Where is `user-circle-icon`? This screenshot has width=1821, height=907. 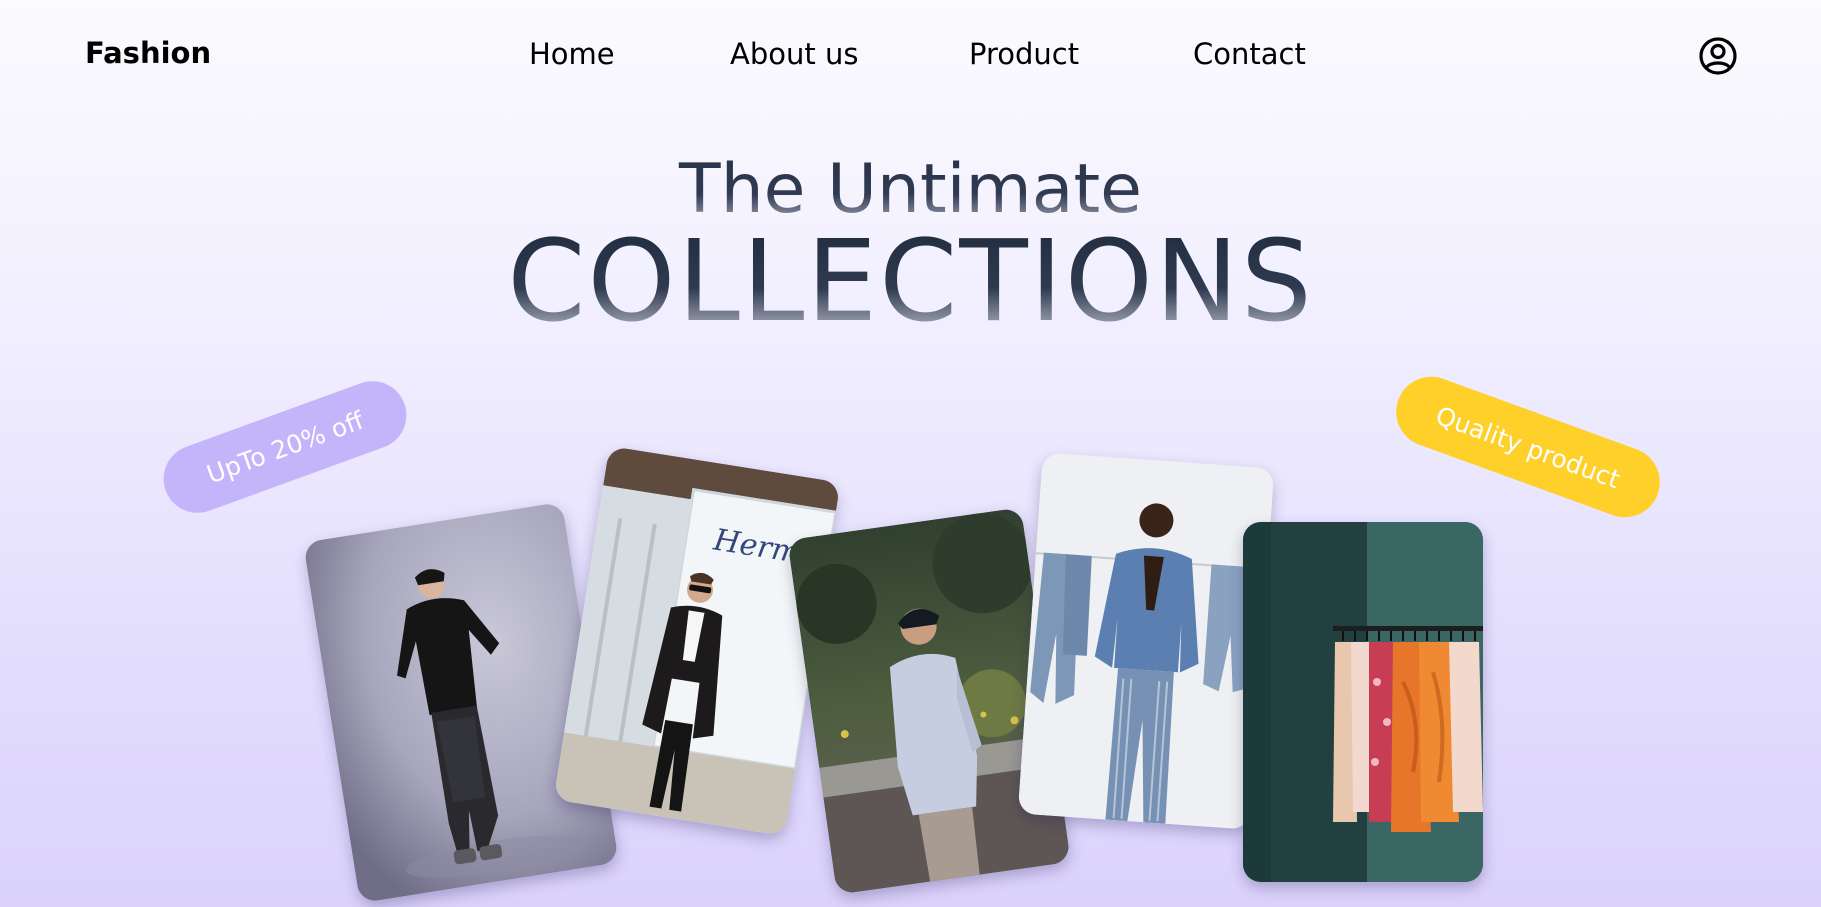
user-circle-icon is located at coordinates (1718, 56).